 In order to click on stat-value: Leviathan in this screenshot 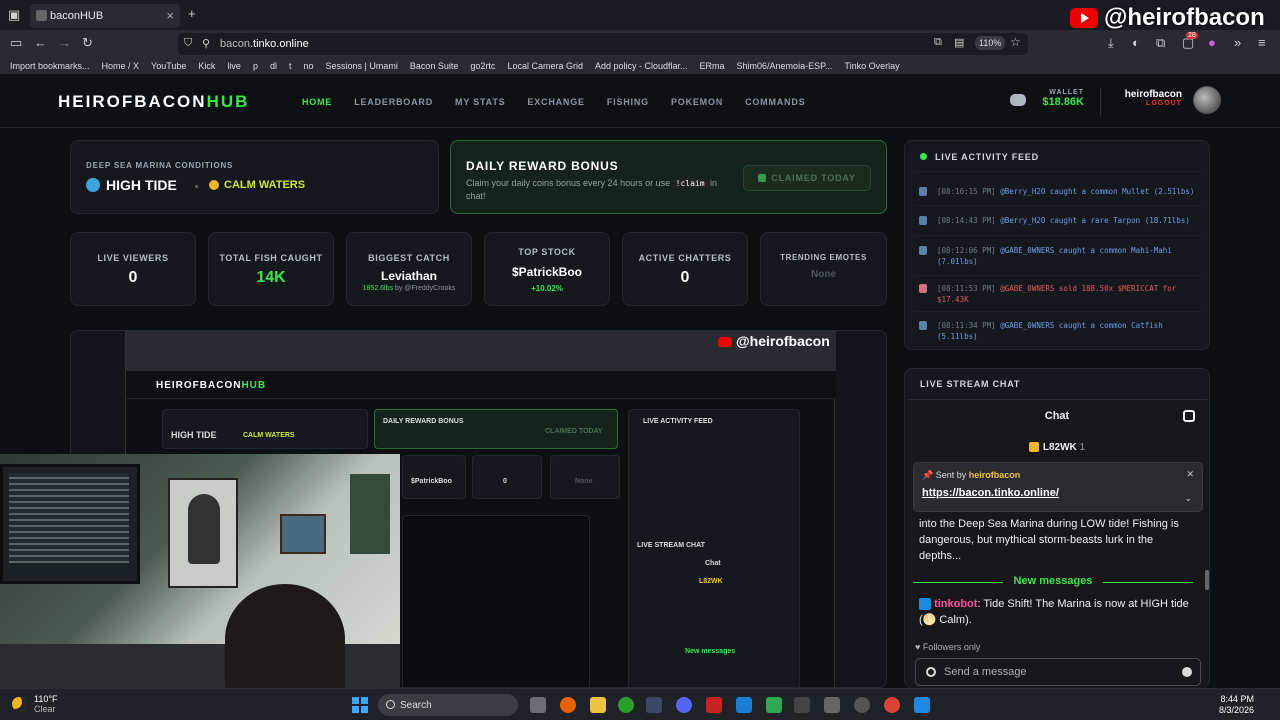, I will do `click(408, 276)`.